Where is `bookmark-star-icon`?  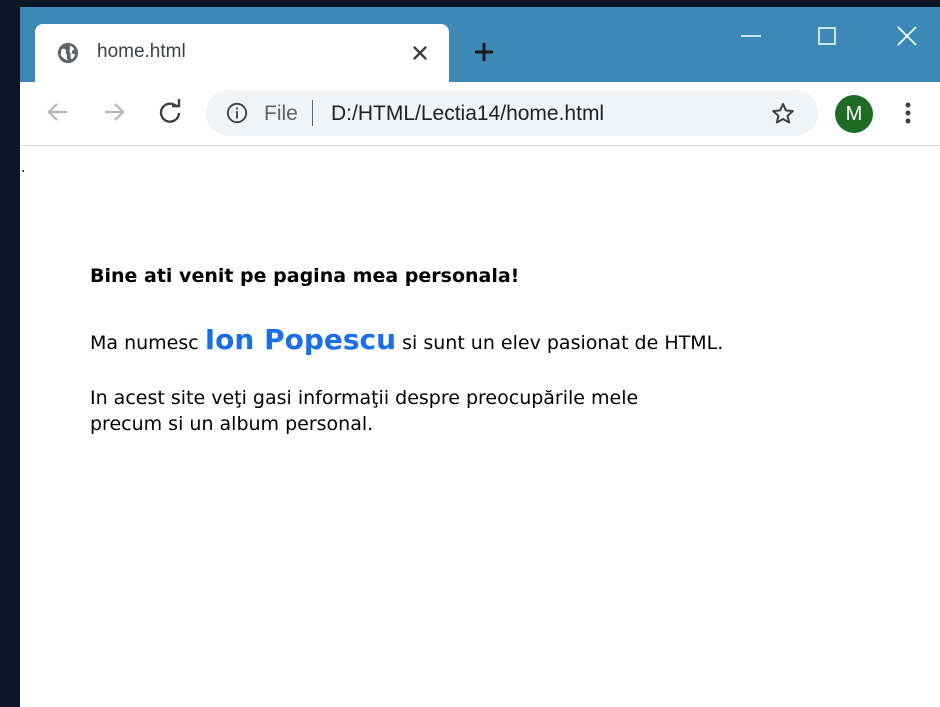
bookmark-star-icon is located at coordinates (783, 114).